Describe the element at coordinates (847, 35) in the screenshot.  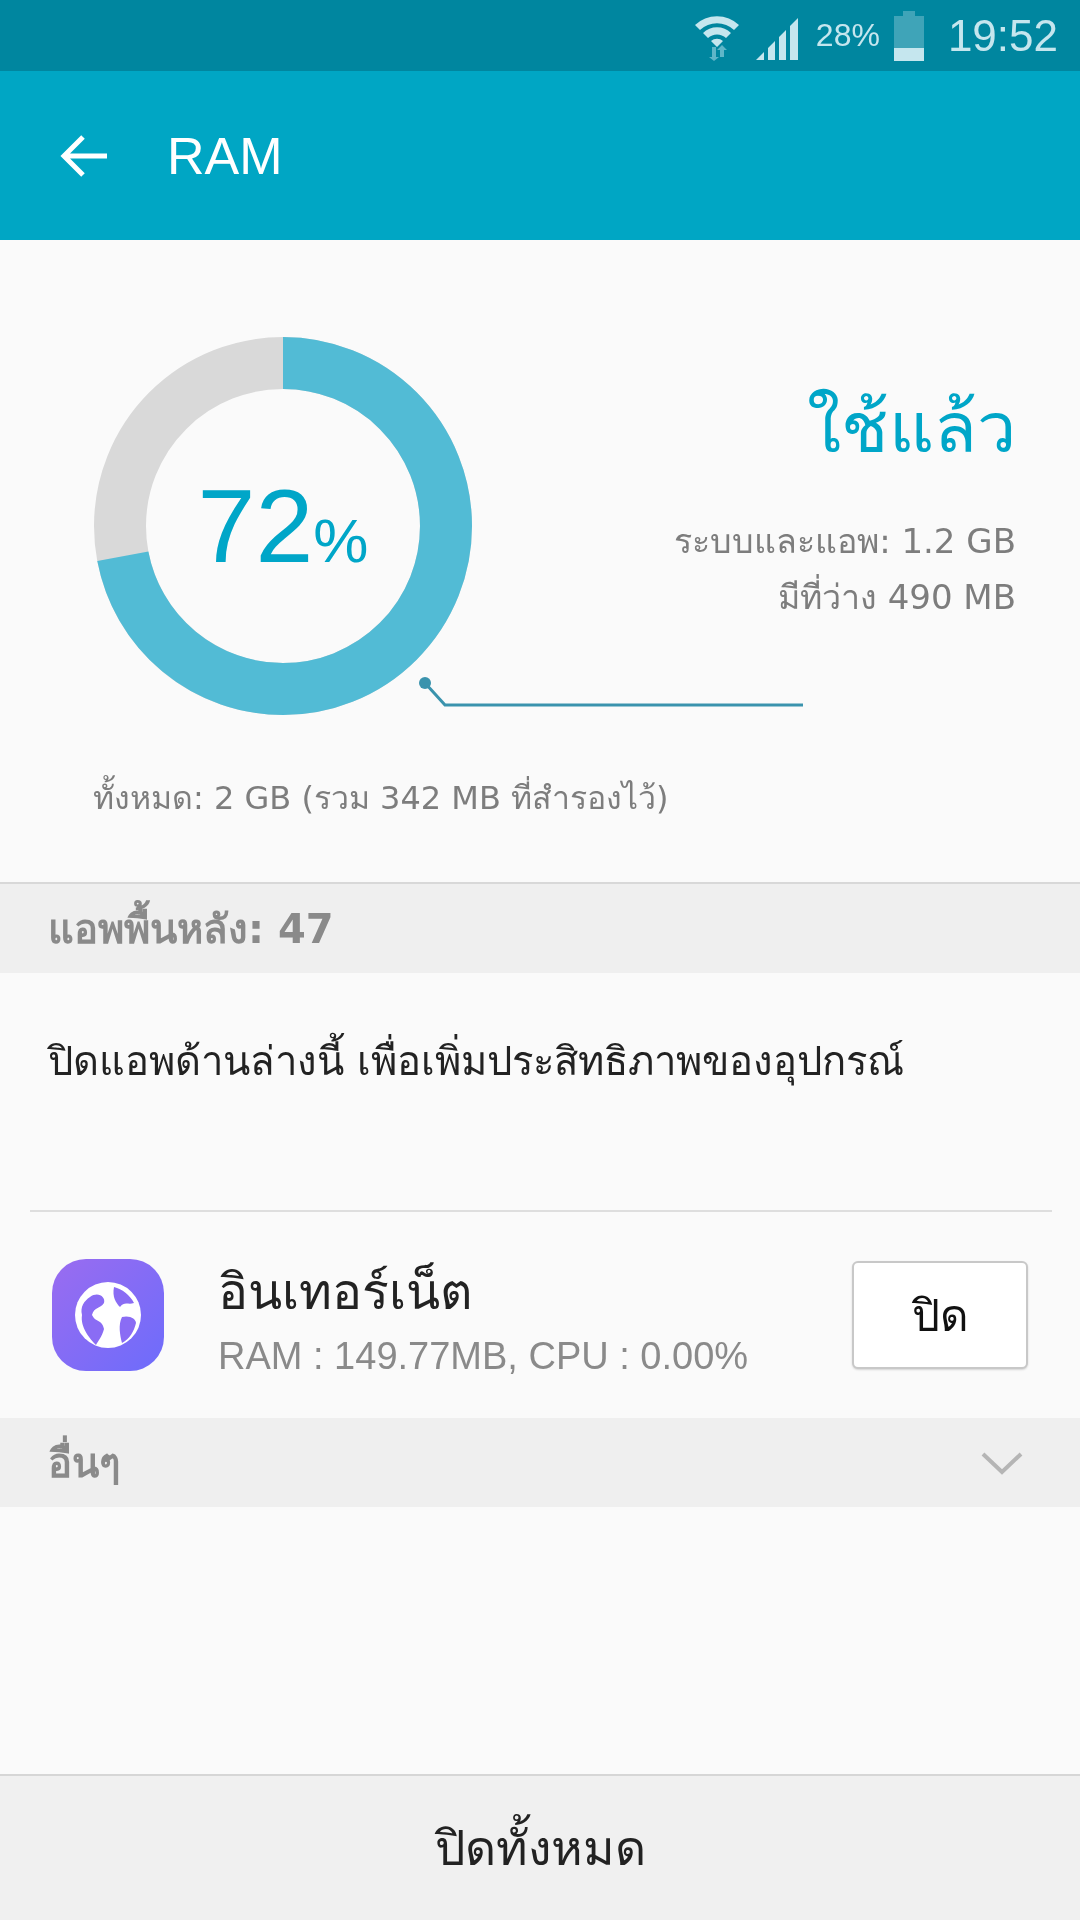
I see `battery-percent: 28%` at that location.